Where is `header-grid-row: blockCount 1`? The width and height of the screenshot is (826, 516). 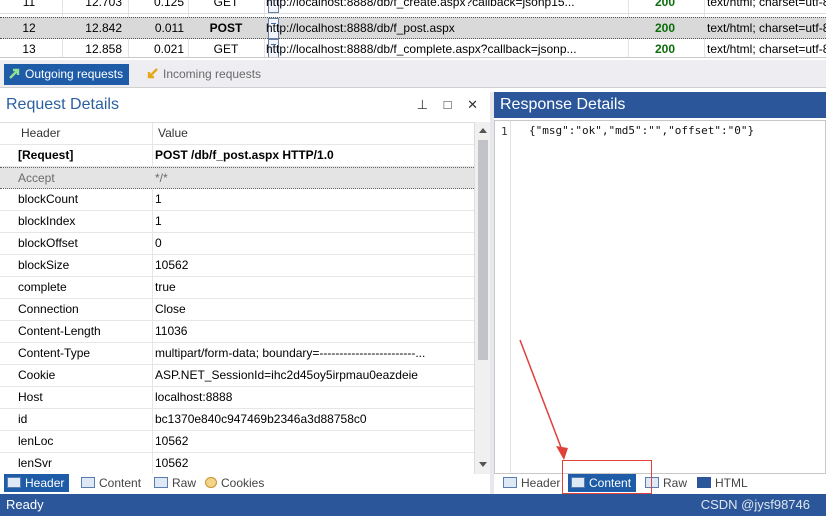
header-grid-row: blockCount 1 is located at coordinates (237, 200).